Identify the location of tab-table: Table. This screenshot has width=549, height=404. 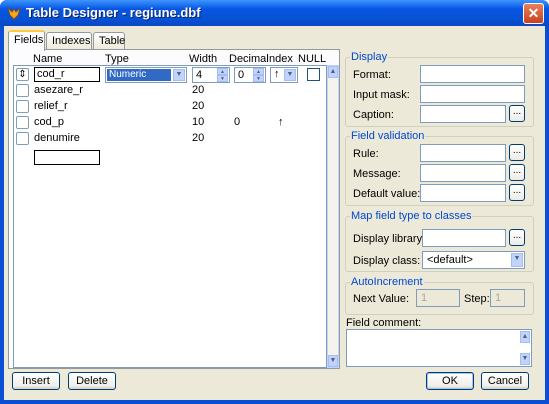
(109, 41).